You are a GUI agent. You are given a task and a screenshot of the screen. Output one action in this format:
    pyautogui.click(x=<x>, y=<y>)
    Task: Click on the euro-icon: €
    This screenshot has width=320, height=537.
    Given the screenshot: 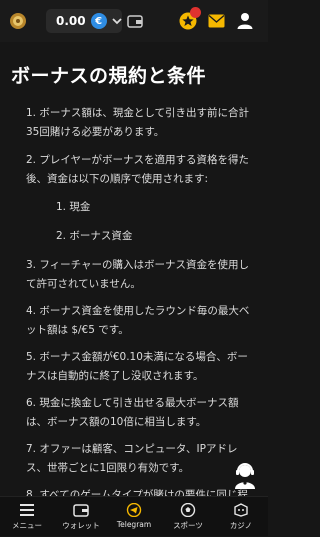 What is the action you would take?
    pyautogui.click(x=98, y=21)
    